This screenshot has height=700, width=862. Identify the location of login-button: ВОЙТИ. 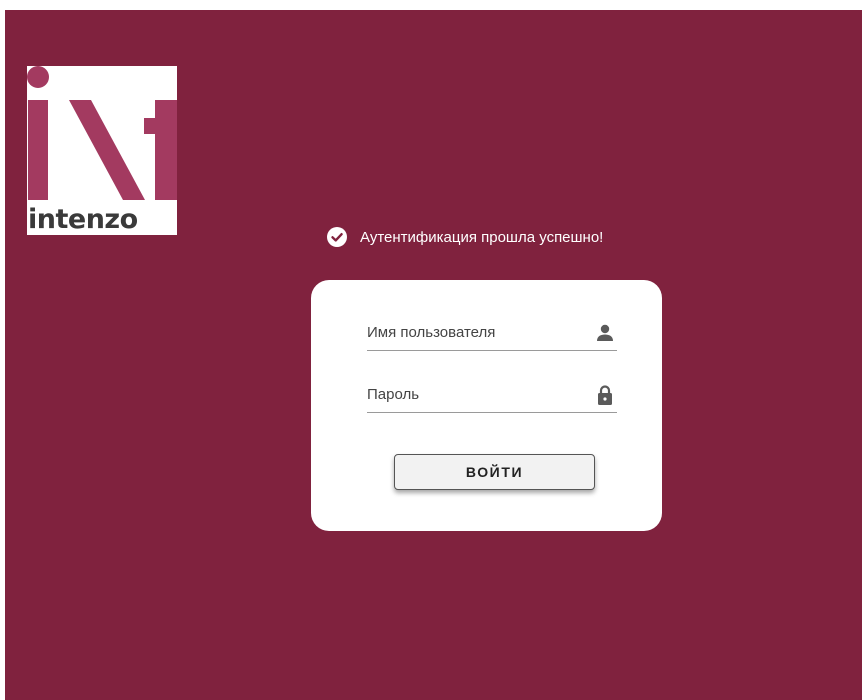
(494, 472).